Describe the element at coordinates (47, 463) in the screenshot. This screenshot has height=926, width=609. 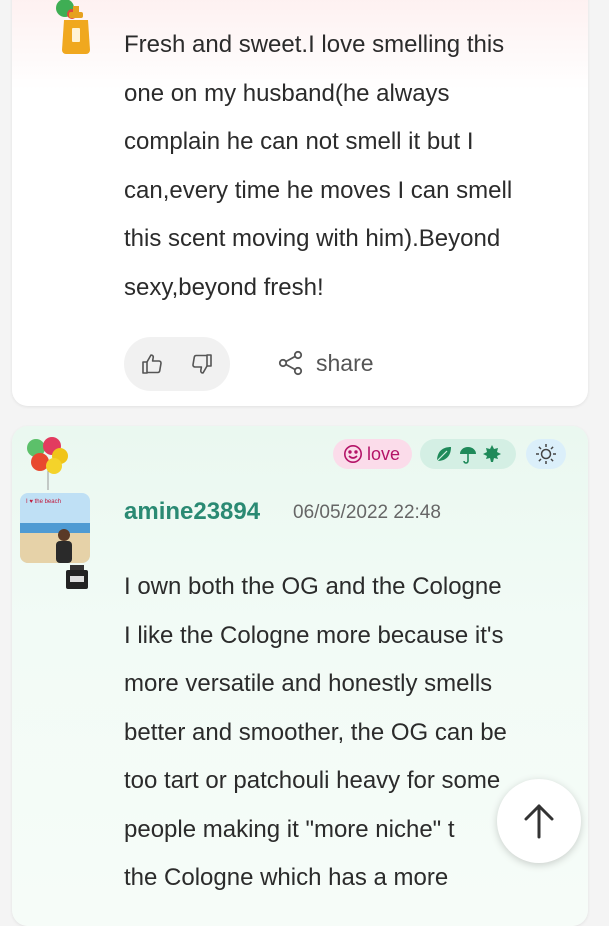
I see `balloons-icon` at that location.